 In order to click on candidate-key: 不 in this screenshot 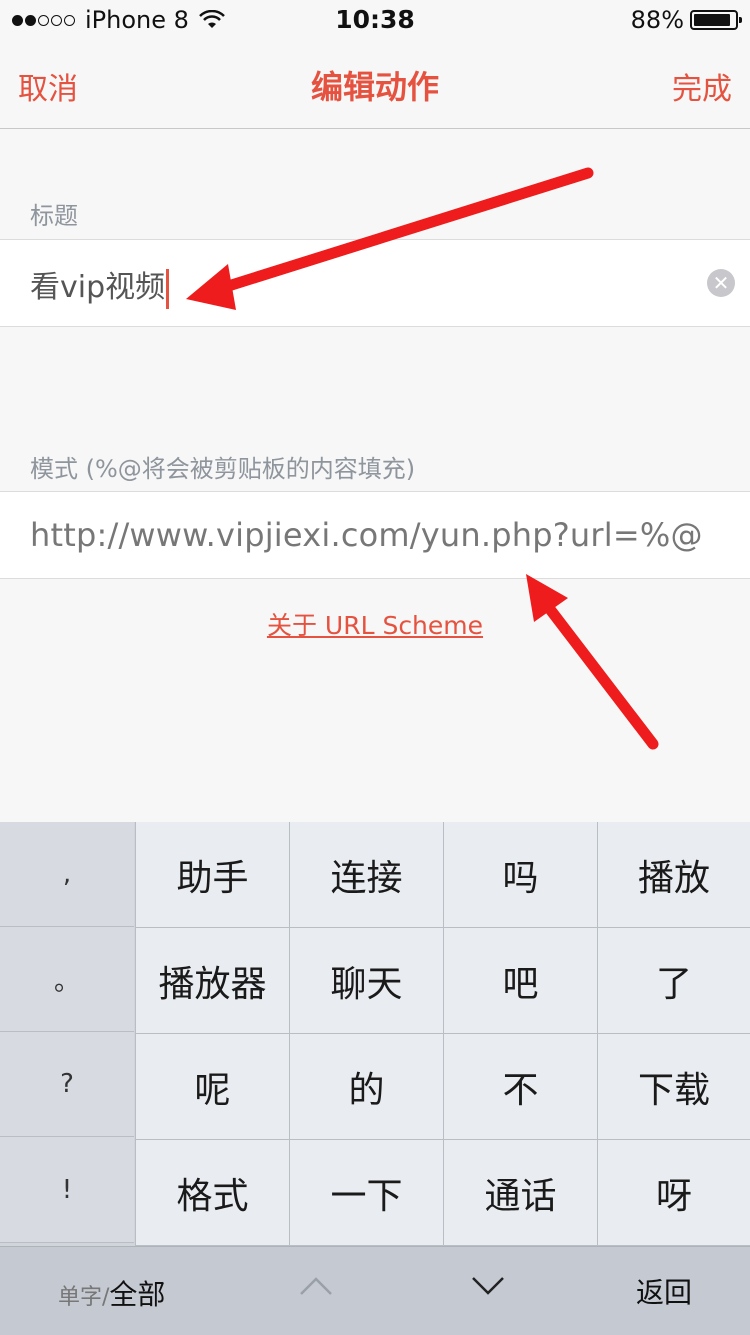, I will do `click(520, 1087)`.